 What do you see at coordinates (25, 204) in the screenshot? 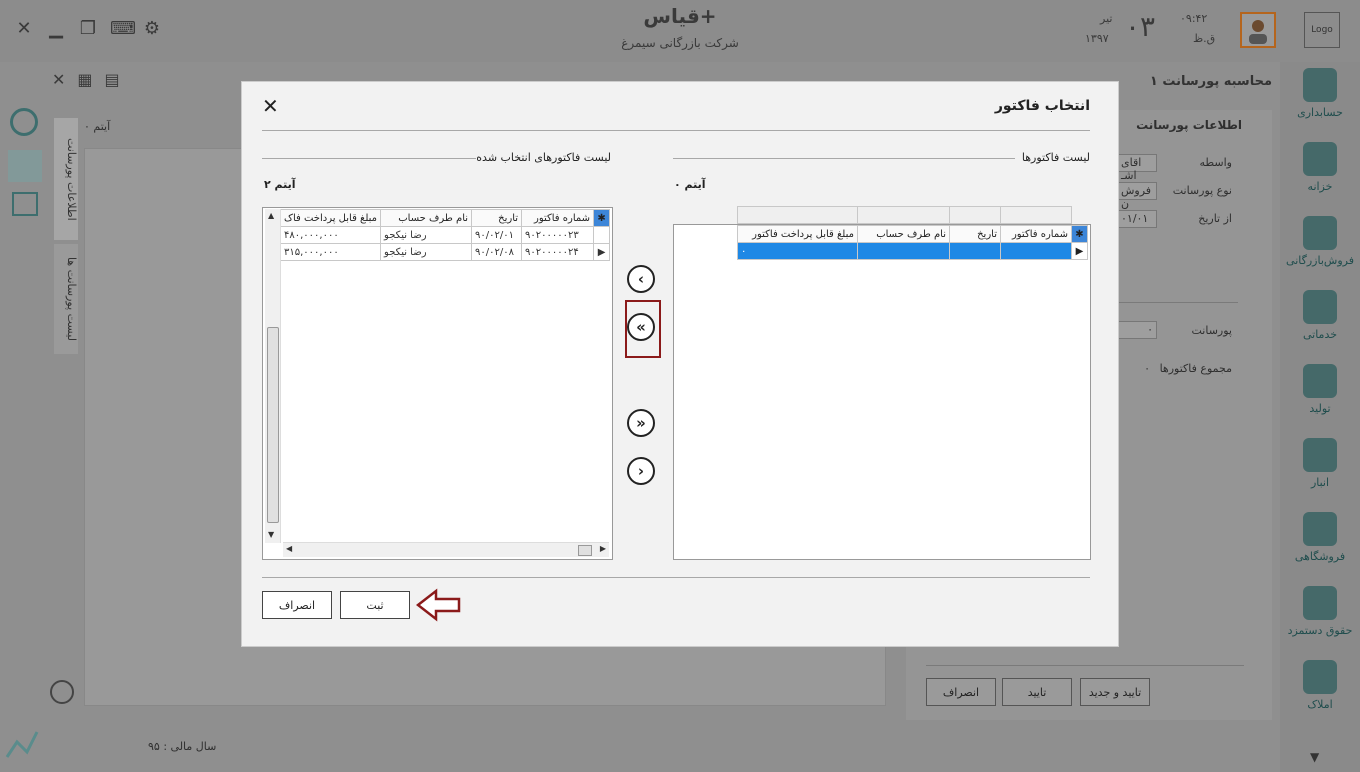
I see `export-icon` at bounding box center [25, 204].